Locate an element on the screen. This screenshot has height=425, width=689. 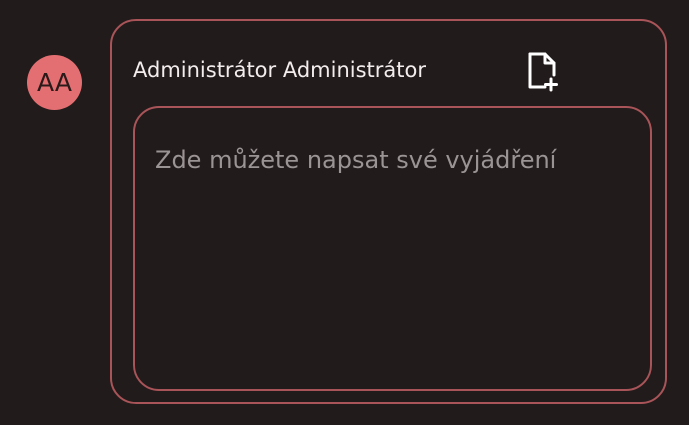
author-name: Administrátor Administrátor is located at coordinates (279, 70).